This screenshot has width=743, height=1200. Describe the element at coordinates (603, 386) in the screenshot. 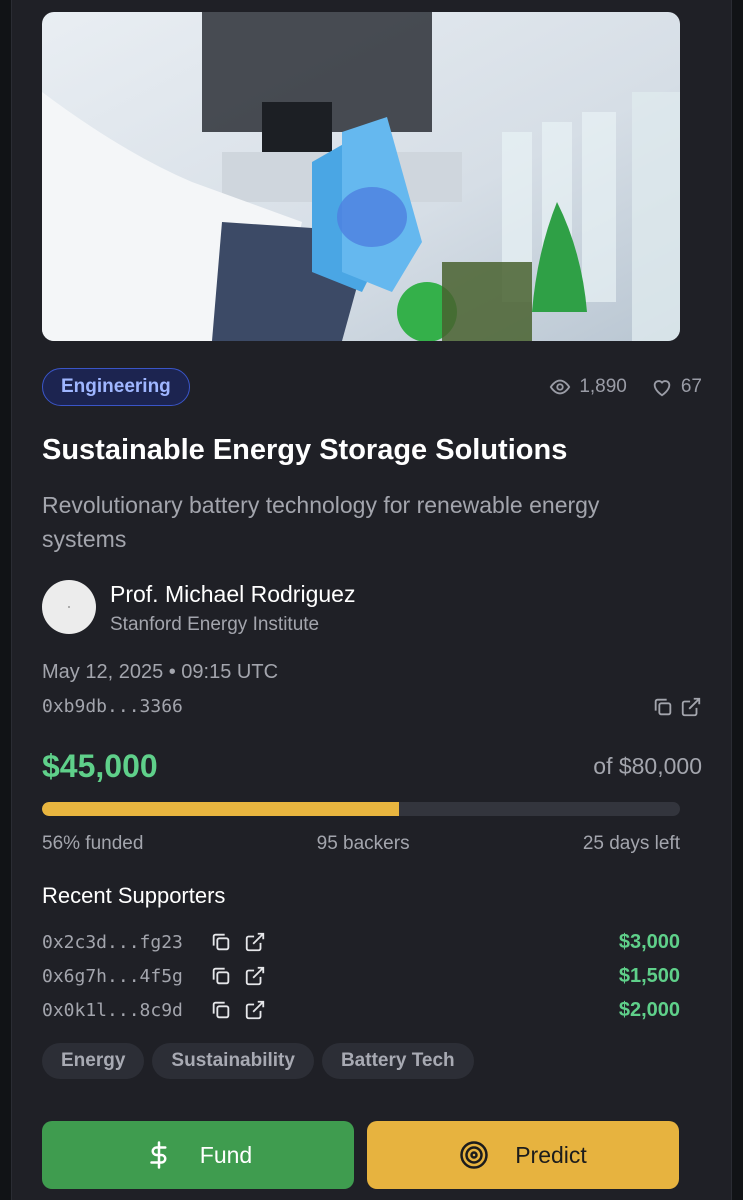

I see `view-count: 1,890` at that location.